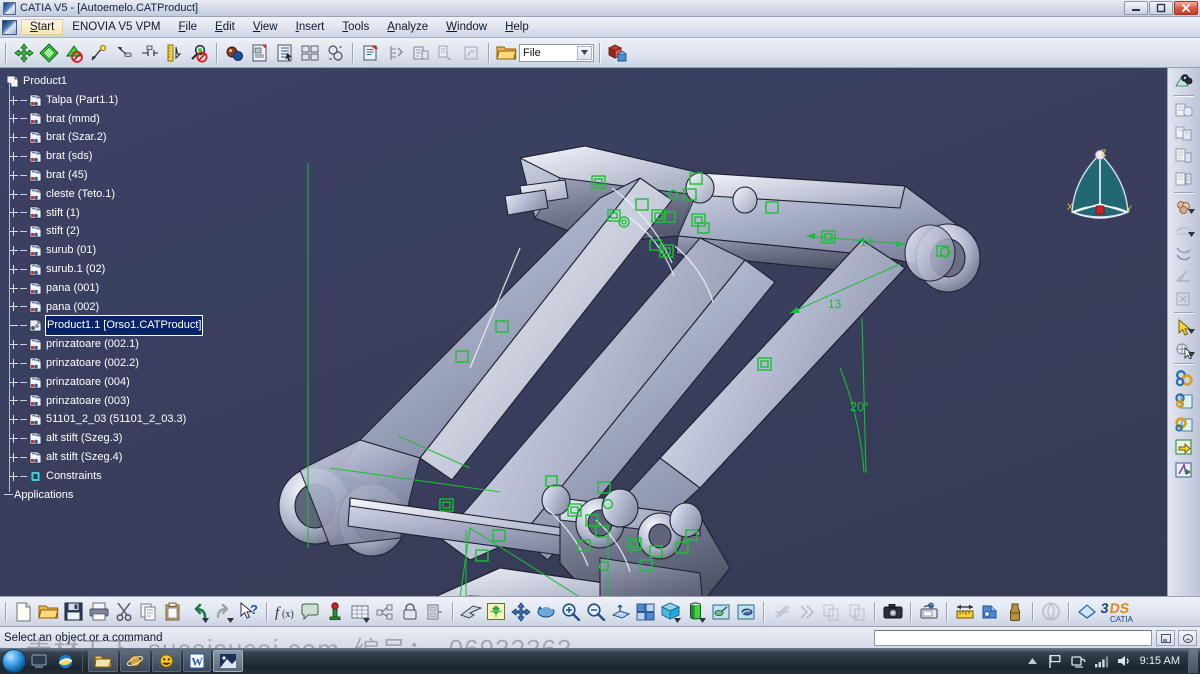 The image size is (1200, 674). Describe the element at coordinates (1184, 400) in the screenshot. I see `split-icon` at that location.